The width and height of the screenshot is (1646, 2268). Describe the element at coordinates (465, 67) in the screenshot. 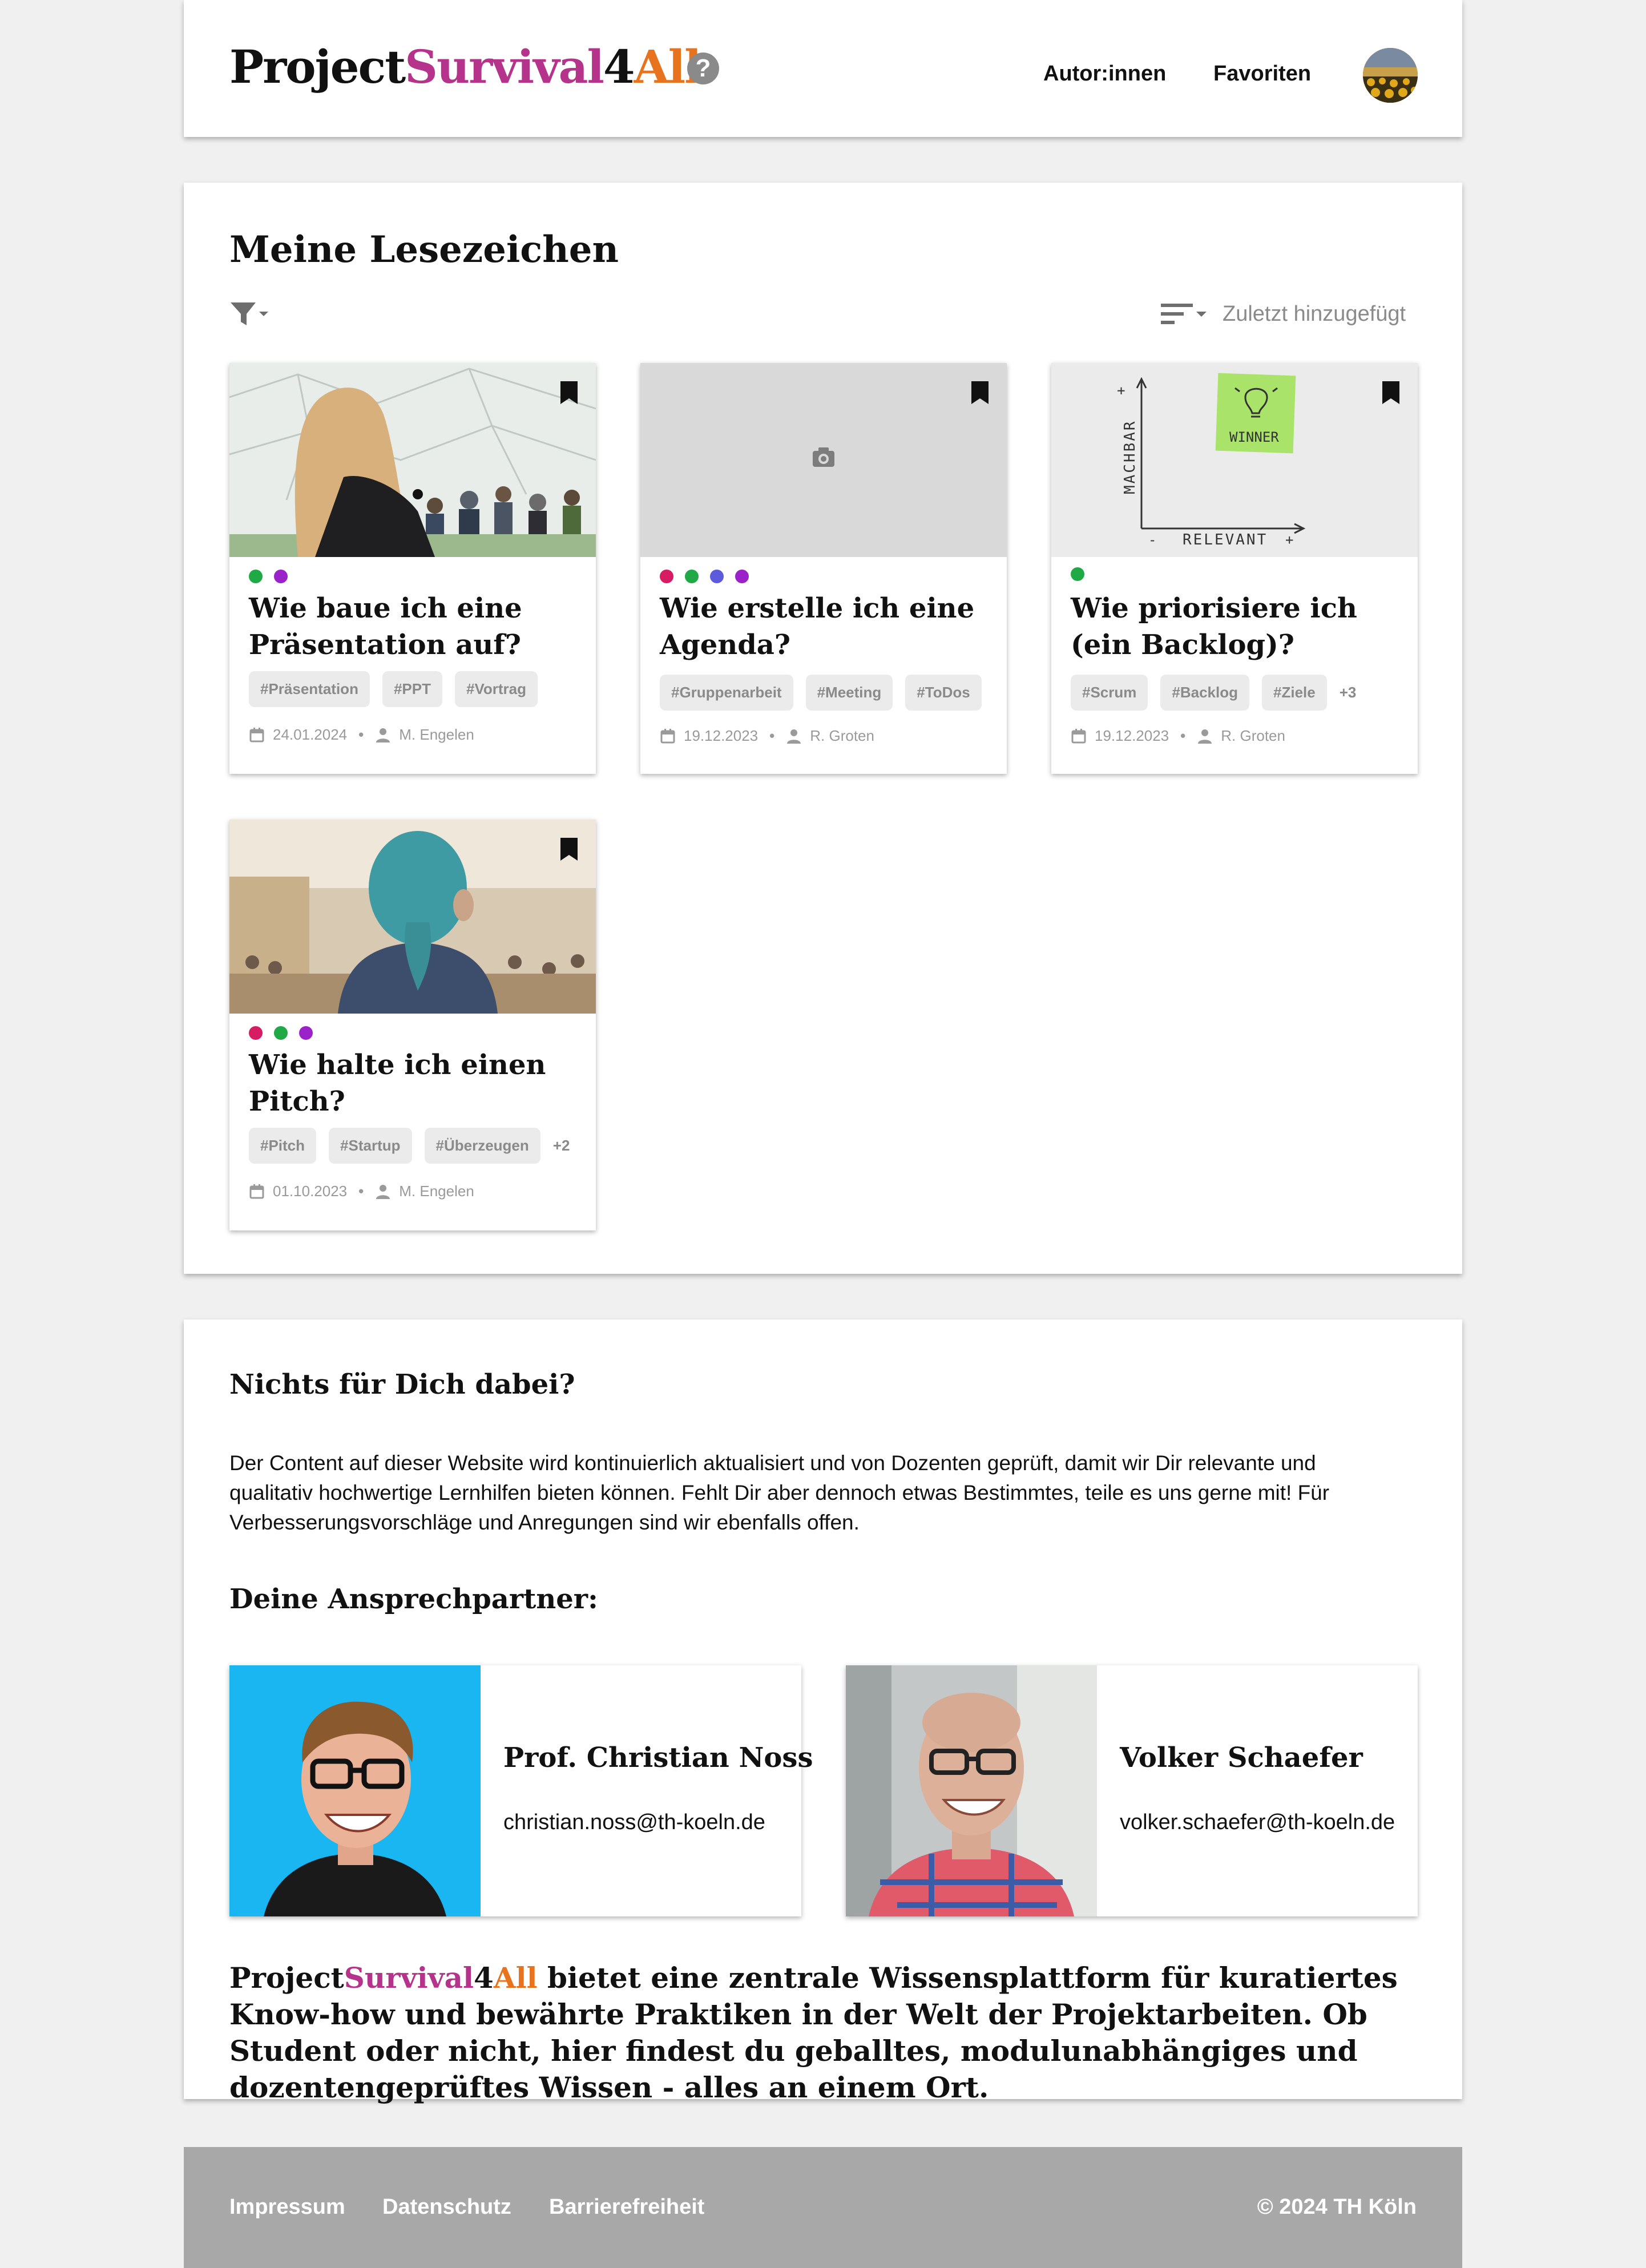

I see `logo: ProjectSurvival4All` at that location.